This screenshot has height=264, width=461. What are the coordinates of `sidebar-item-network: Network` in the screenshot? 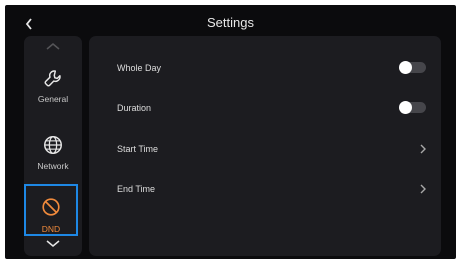 It's located at (53, 158).